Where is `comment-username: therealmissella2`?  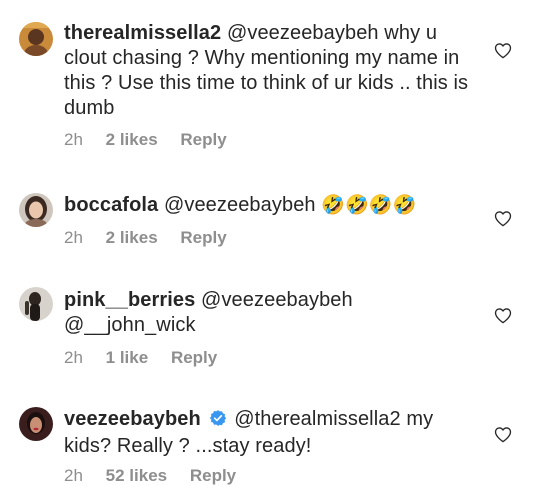
comment-username: therealmissella2 is located at coordinates (142, 33).